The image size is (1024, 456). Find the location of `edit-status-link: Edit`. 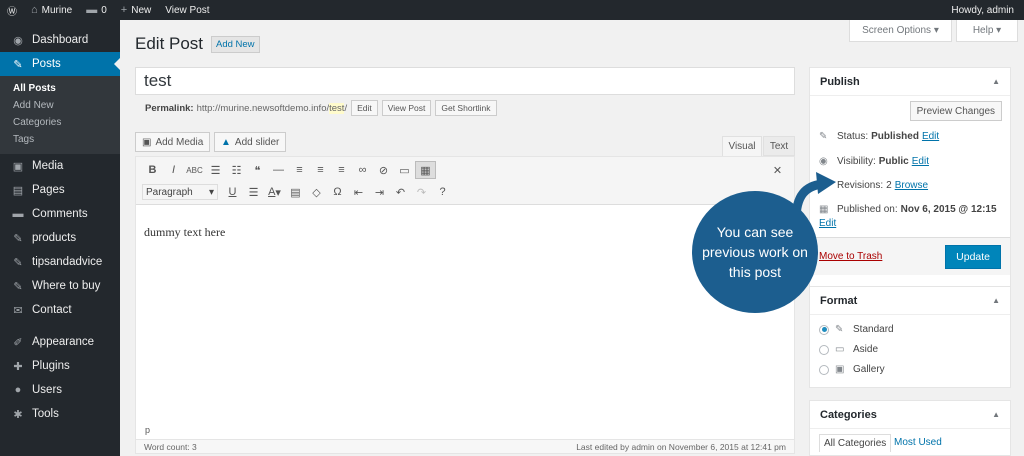

edit-status-link: Edit is located at coordinates (930, 136).